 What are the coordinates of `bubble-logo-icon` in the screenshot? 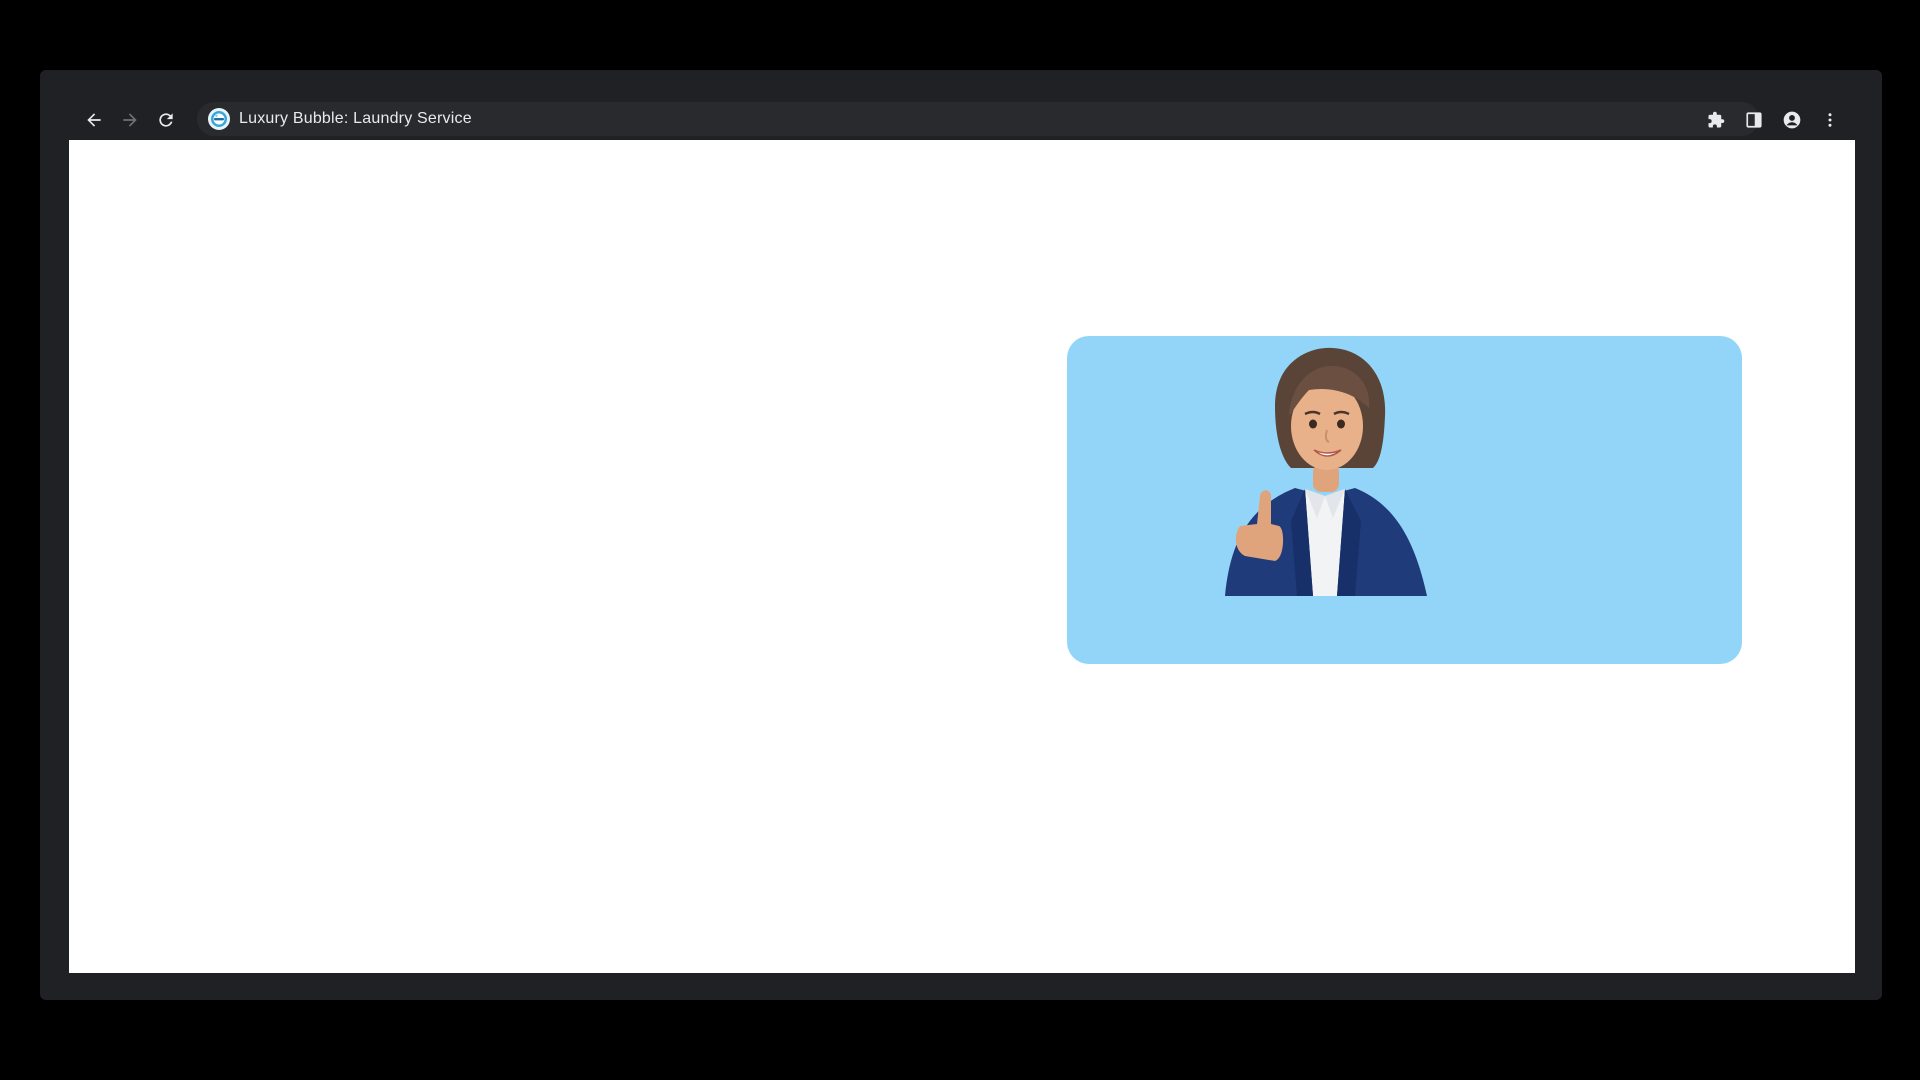 It's located at (219, 119).